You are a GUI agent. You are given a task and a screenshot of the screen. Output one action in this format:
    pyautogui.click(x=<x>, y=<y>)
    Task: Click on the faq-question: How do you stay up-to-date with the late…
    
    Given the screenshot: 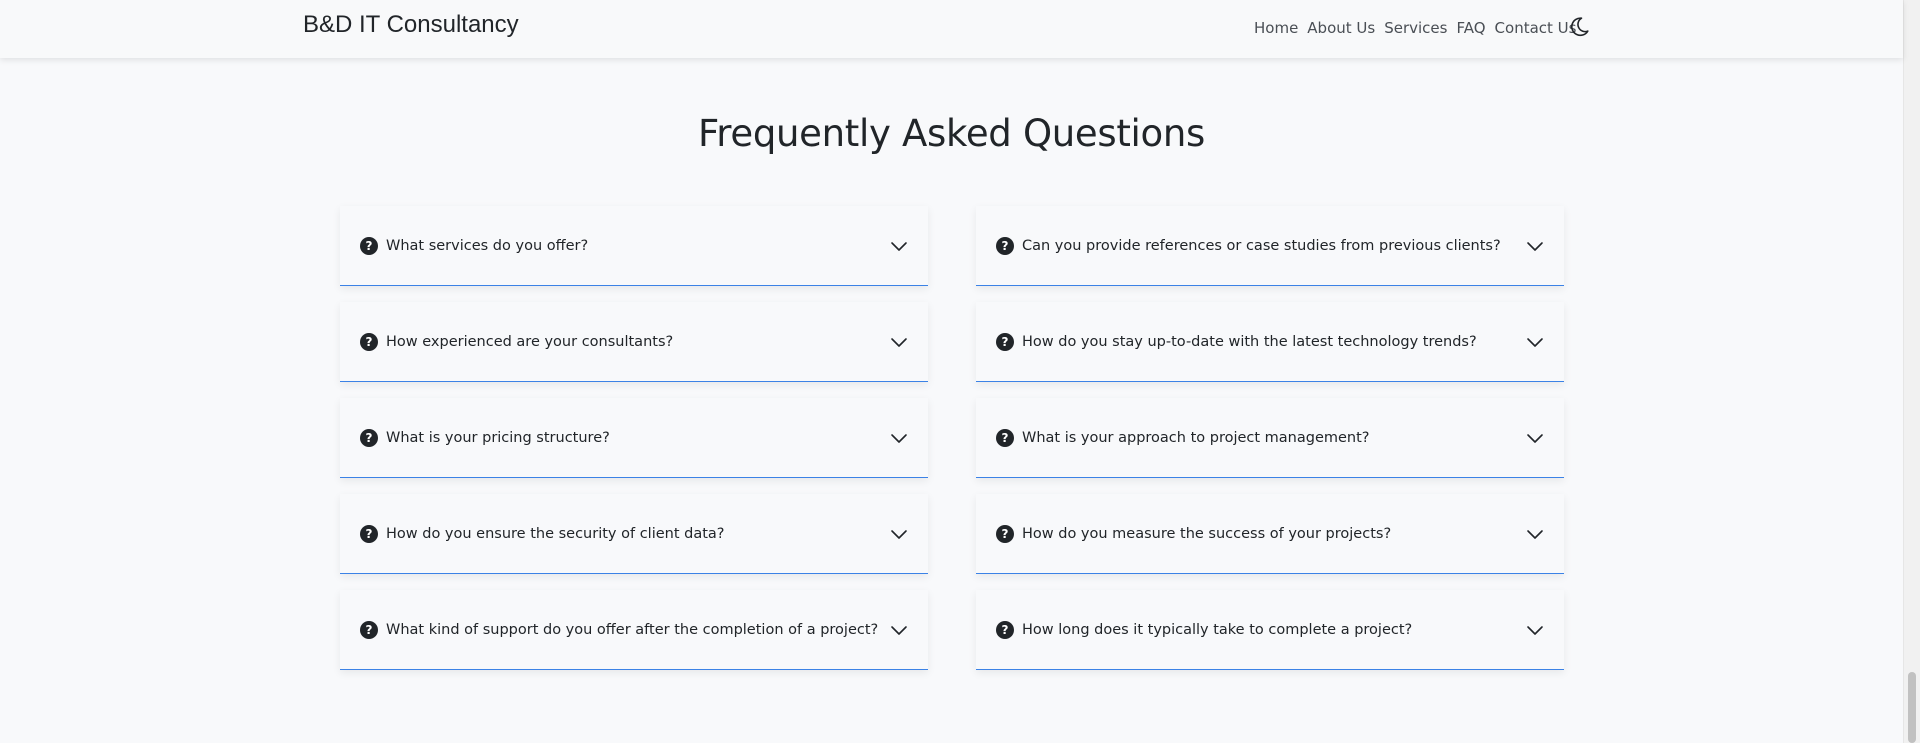 What is the action you would take?
    pyautogui.click(x=1249, y=341)
    